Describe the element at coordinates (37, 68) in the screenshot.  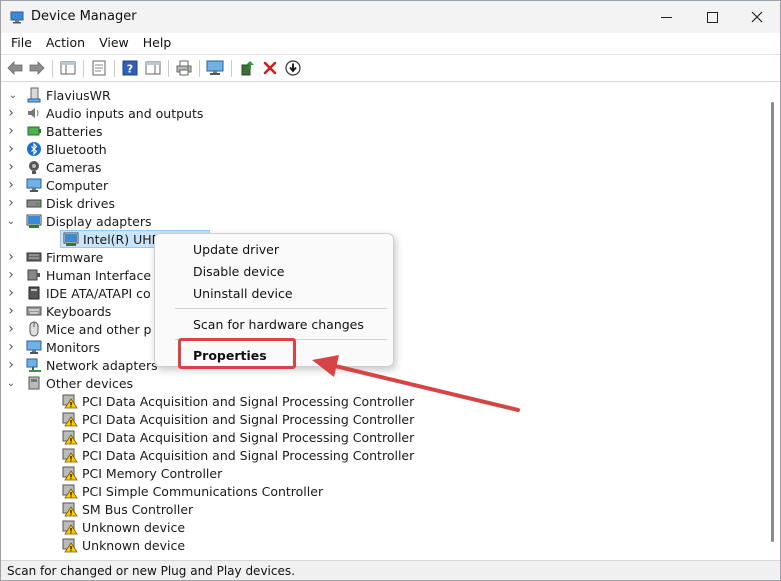
I see `forward-button` at that location.